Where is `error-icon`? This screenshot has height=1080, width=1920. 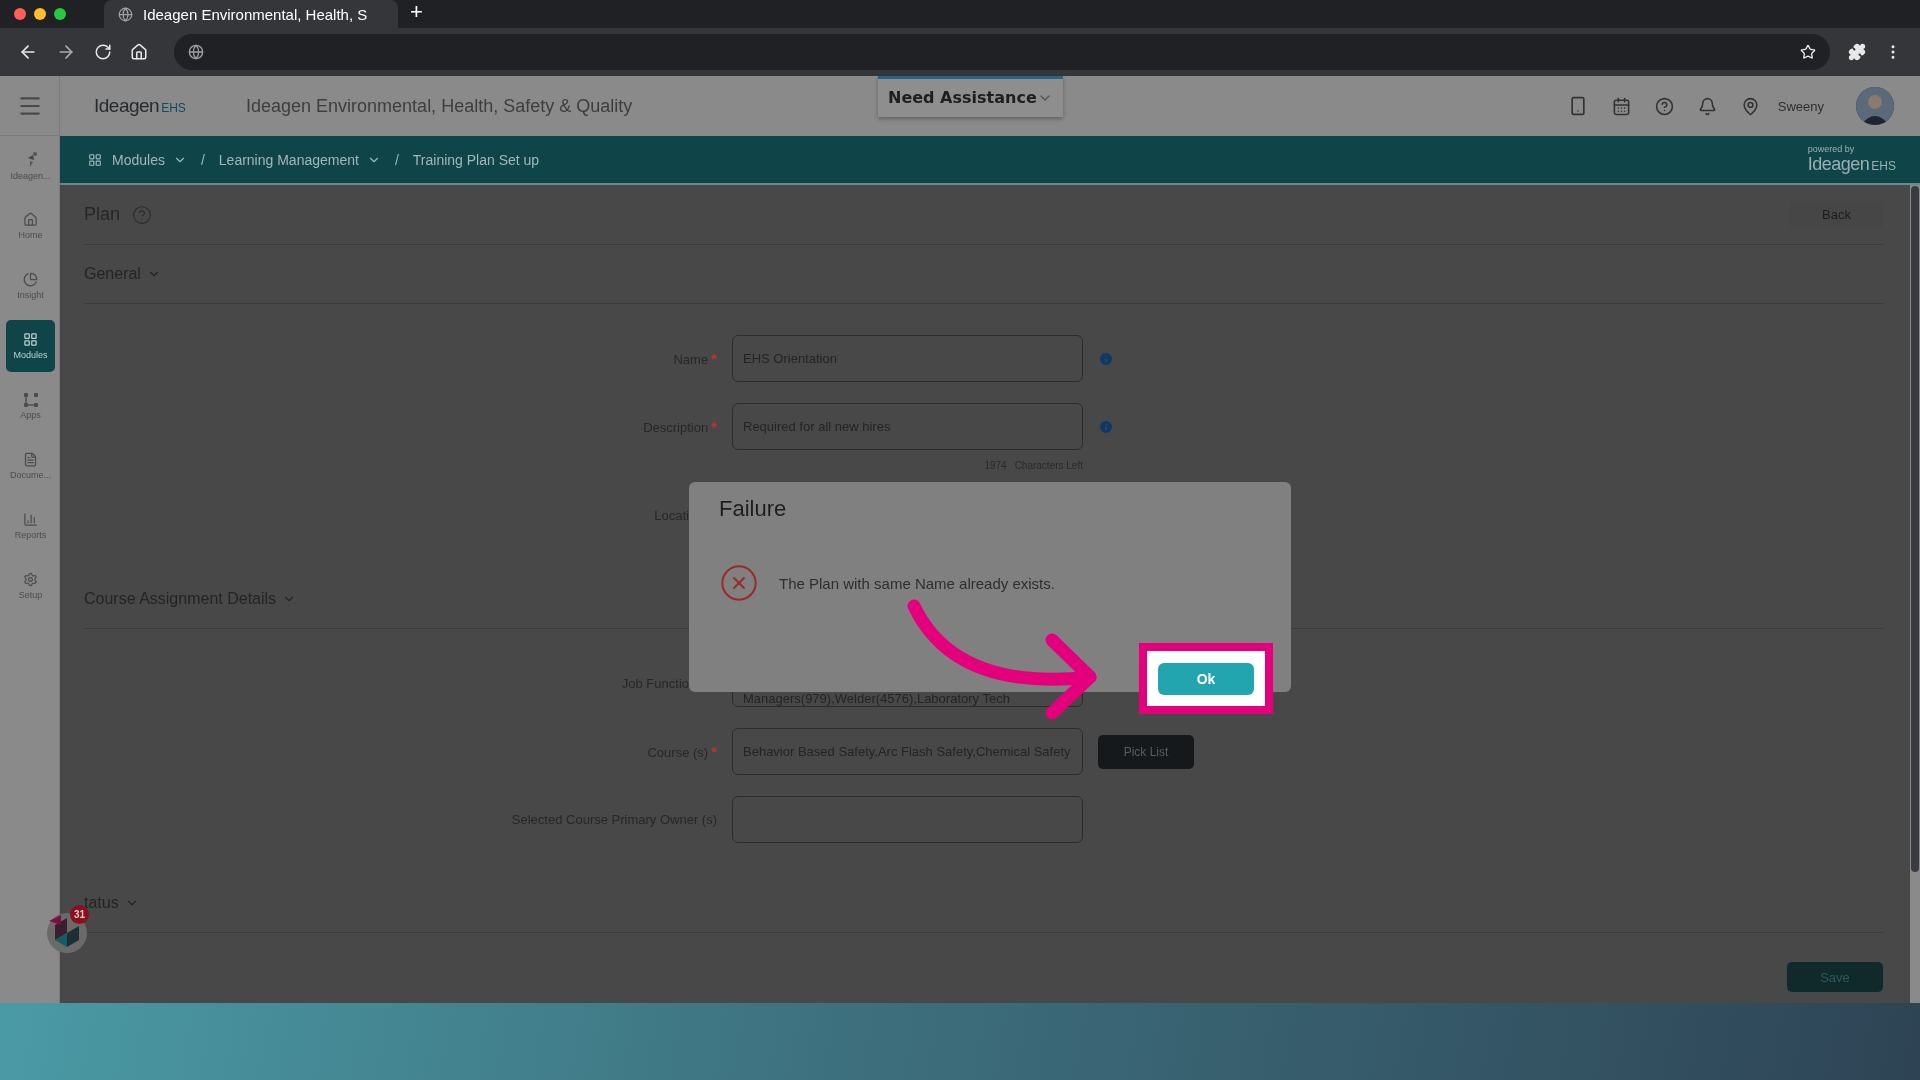
error-icon is located at coordinates (739, 583).